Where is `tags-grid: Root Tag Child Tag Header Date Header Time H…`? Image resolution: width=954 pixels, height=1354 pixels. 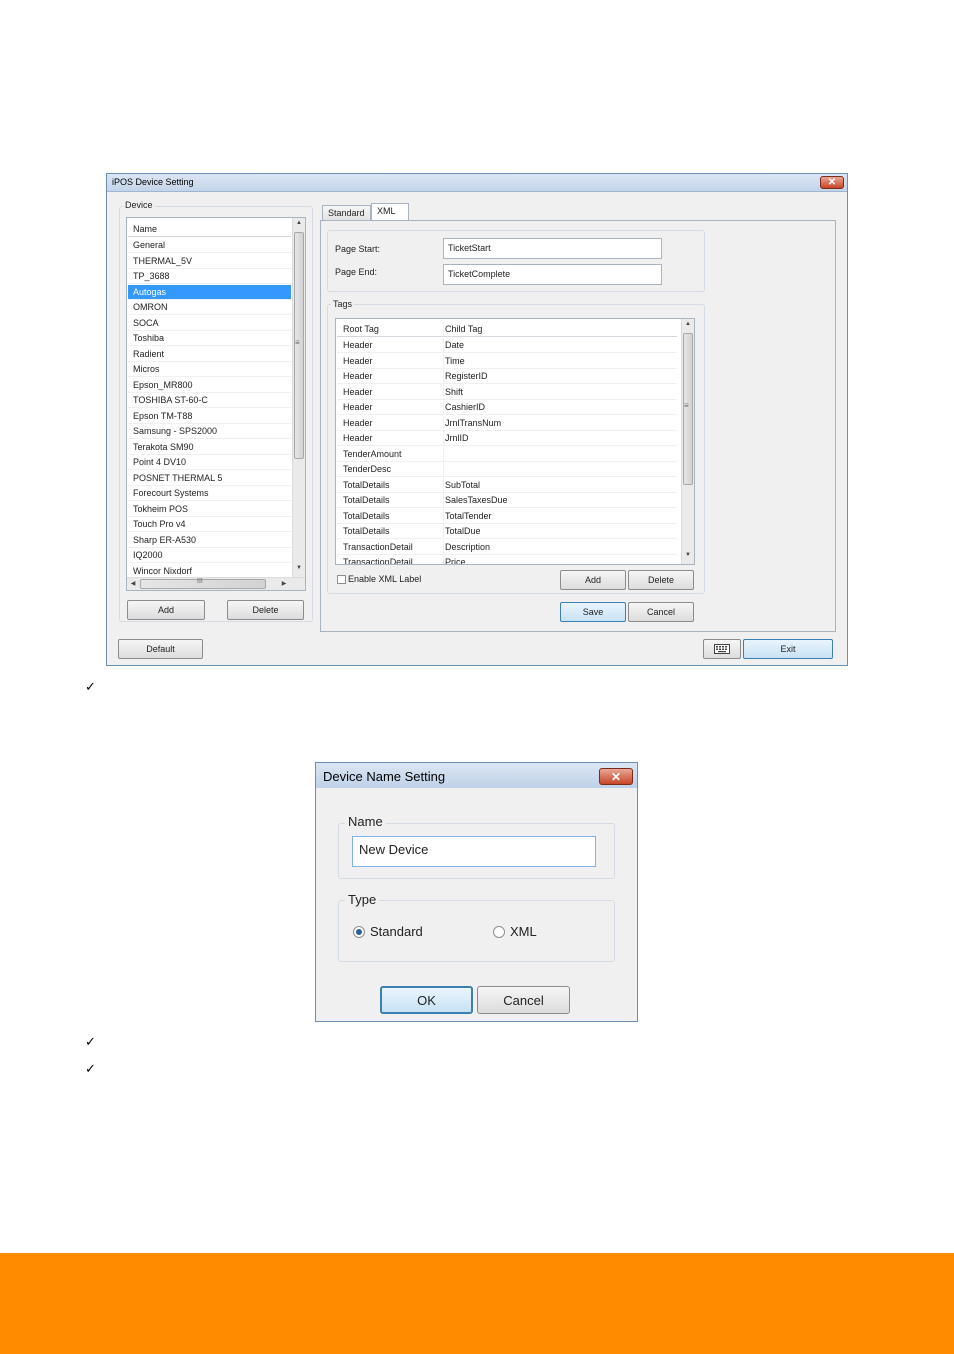
tags-grid: Root Tag Child Tag Header Date Header Time H… is located at coordinates (515, 441).